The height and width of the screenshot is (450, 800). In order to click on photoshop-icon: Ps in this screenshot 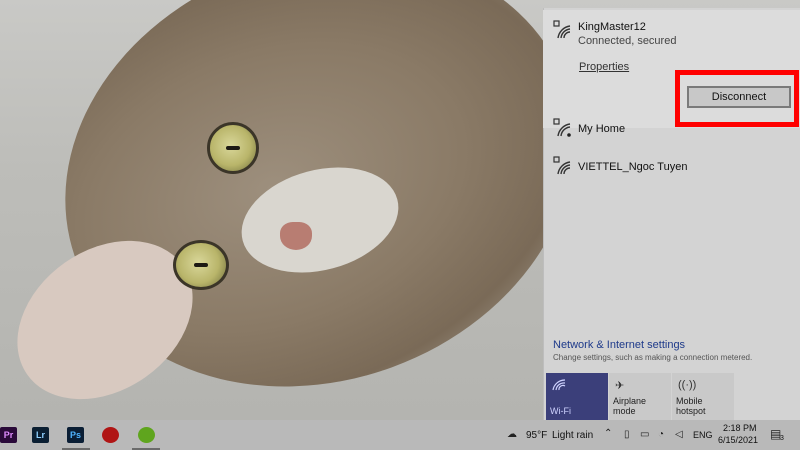, I will do `click(75, 435)`.